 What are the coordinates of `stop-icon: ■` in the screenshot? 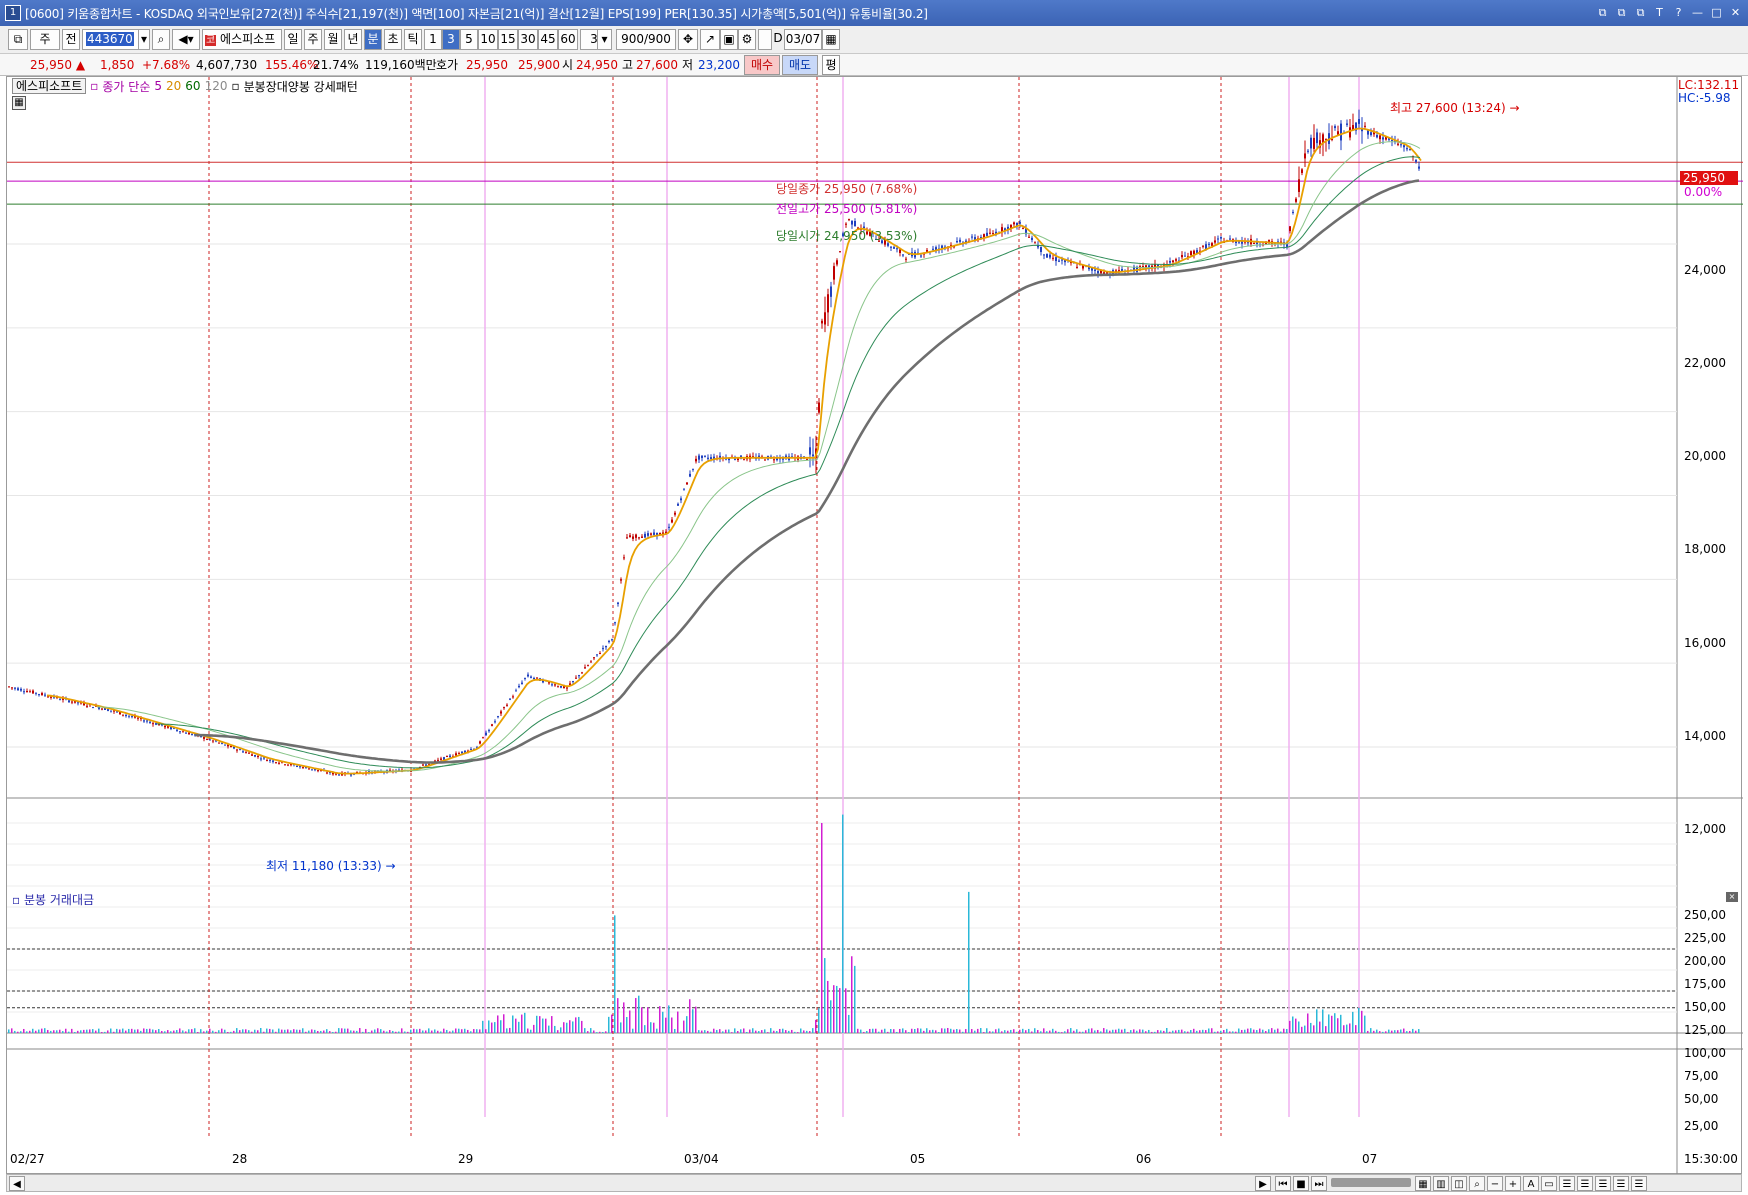 It's located at (1301, 1183).